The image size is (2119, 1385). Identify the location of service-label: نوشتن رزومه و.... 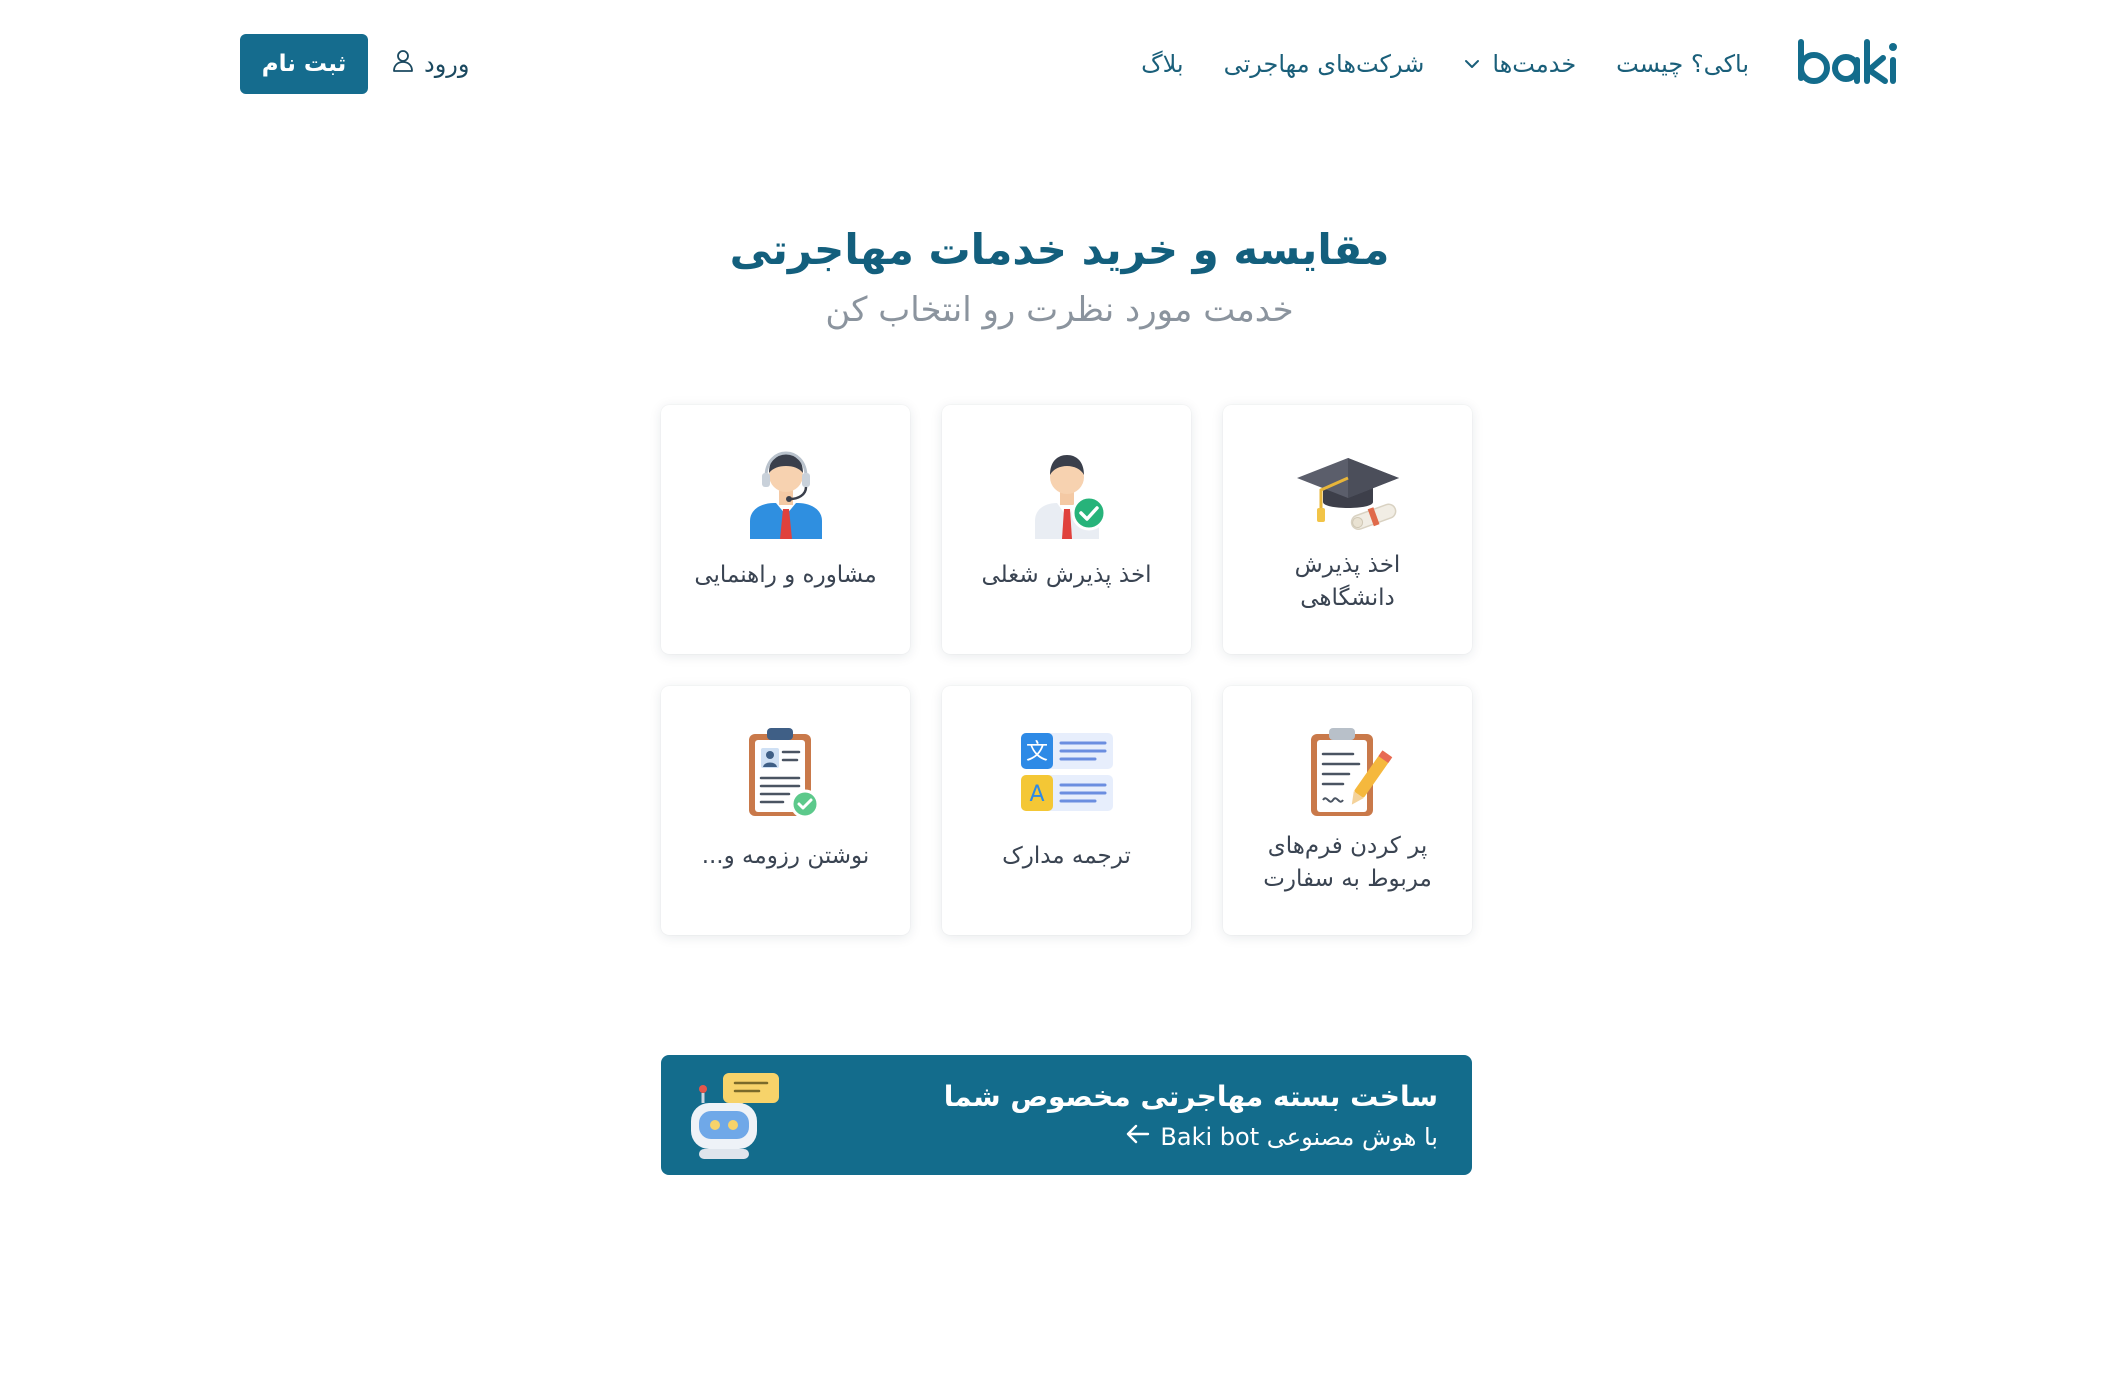
(785, 856).